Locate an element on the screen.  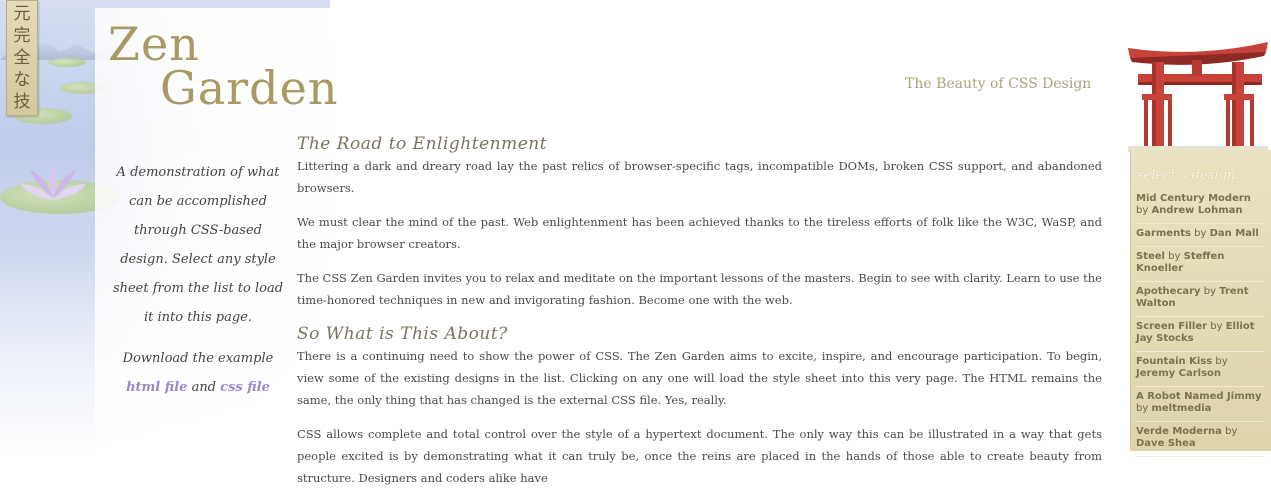
design-title-link: A Robot Named Jimmy is located at coordinates (1199, 396).